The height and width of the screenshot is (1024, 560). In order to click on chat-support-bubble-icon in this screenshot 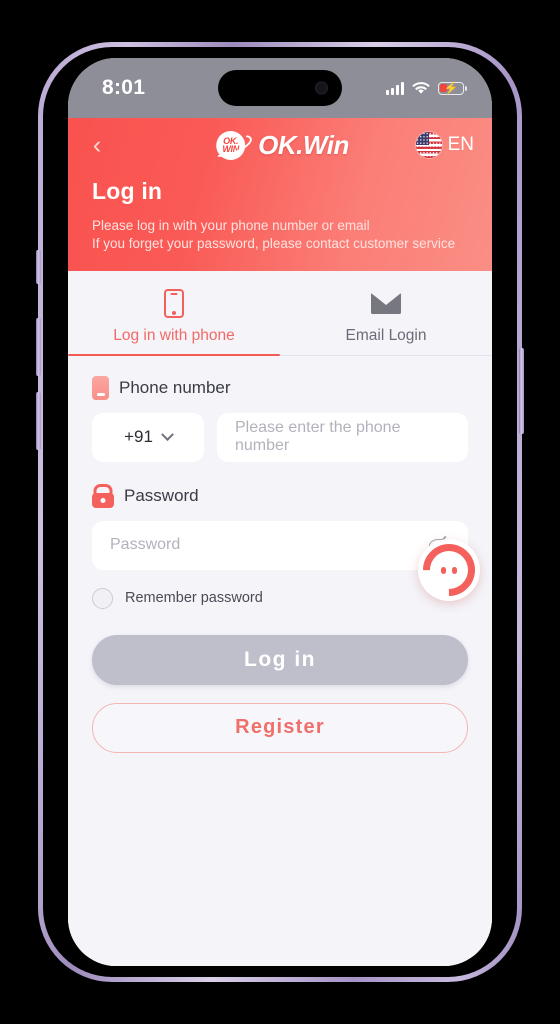, I will do `click(449, 570)`.